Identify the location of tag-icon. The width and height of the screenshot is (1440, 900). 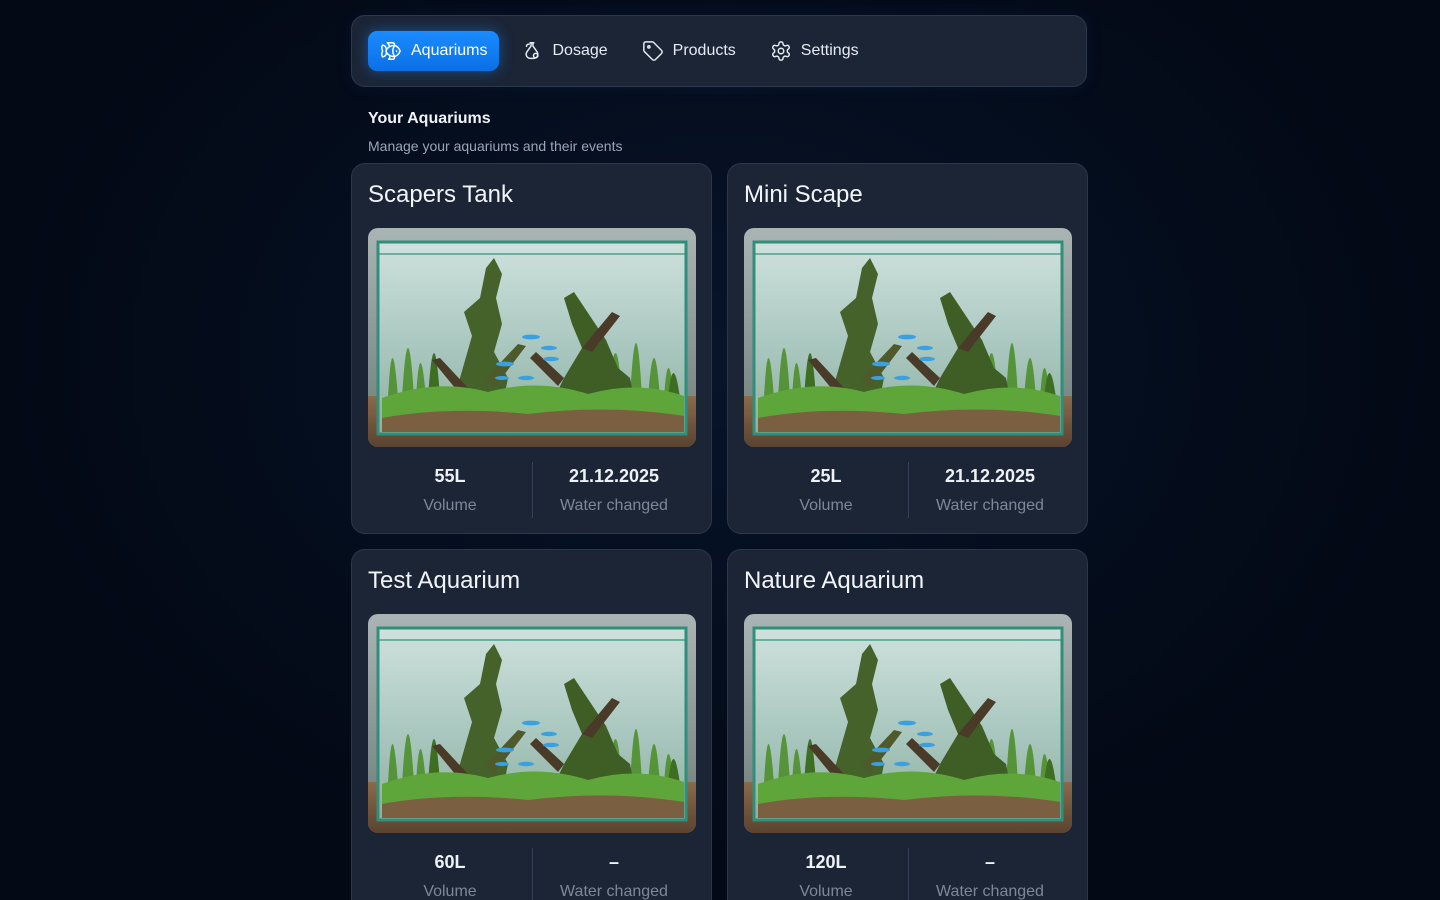
(652, 51).